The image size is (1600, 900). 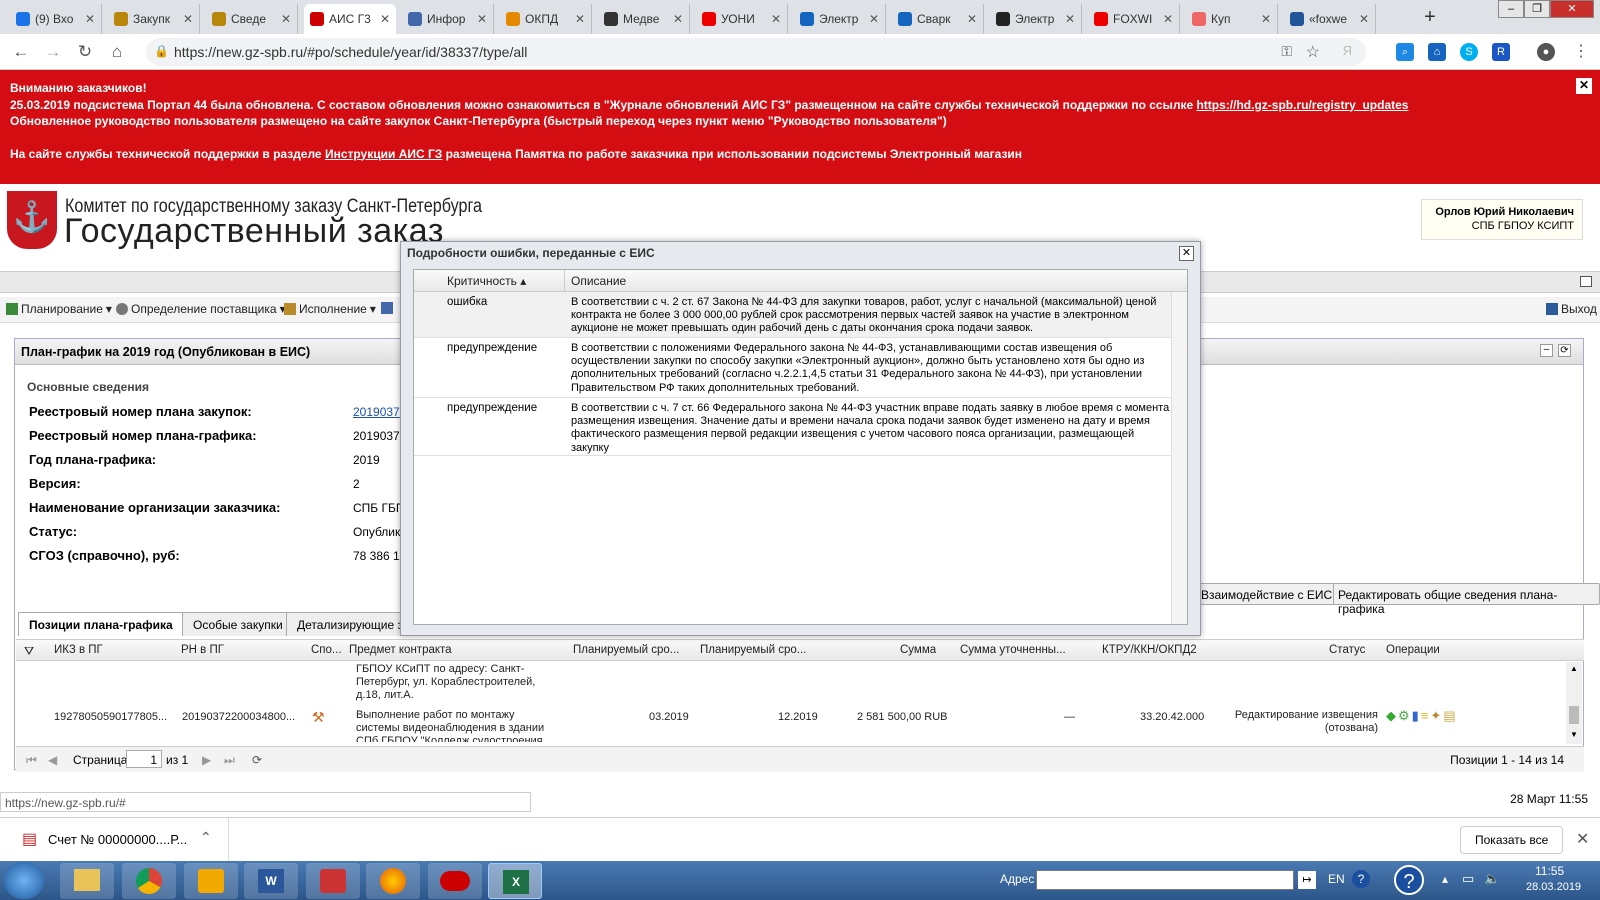 What do you see at coordinates (448, 19) in the screenshot?
I see `browser-tab: Инфор ✕` at bounding box center [448, 19].